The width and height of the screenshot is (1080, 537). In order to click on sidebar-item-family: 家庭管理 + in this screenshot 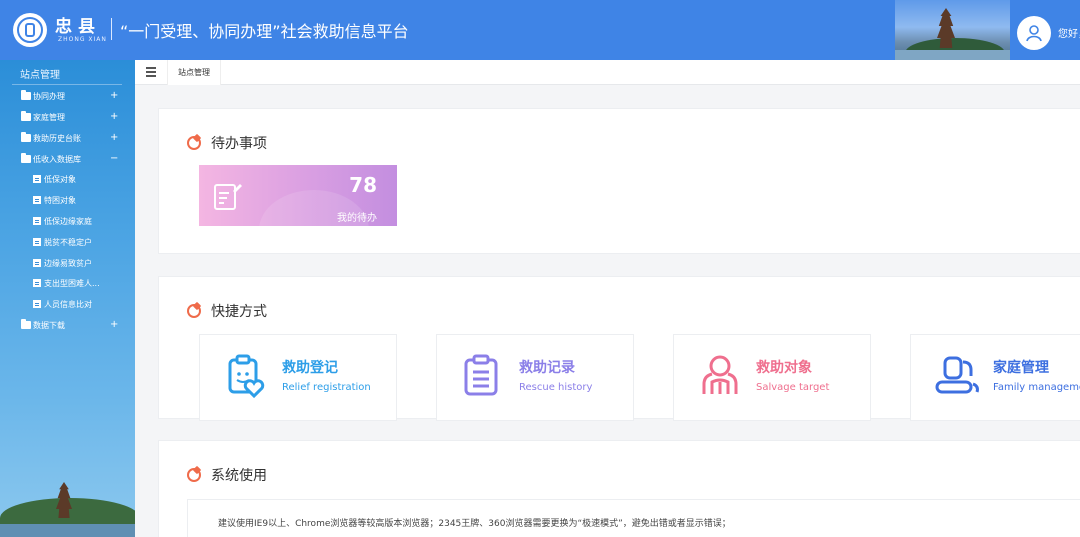, I will do `click(67, 117)`.